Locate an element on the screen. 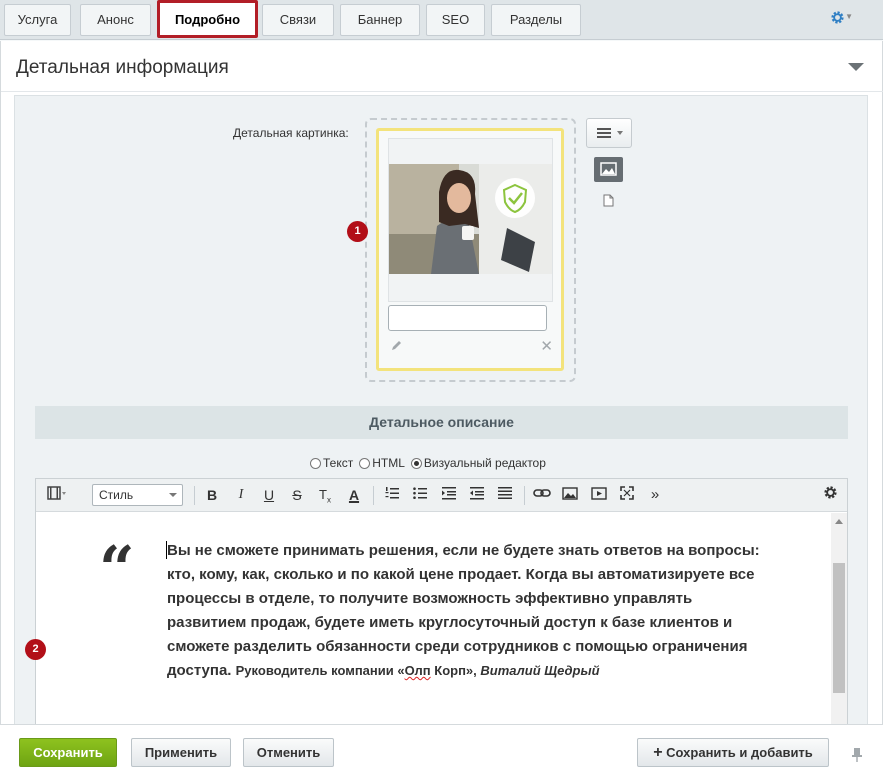 Image resolution: width=883 pixels, height=772 pixels. close-icon: ✕ is located at coordinates (546, 346).